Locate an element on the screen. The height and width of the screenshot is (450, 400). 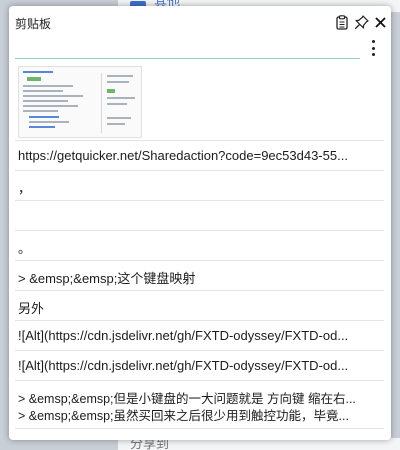
clipboard-icon is located at coordinates (342, 22).